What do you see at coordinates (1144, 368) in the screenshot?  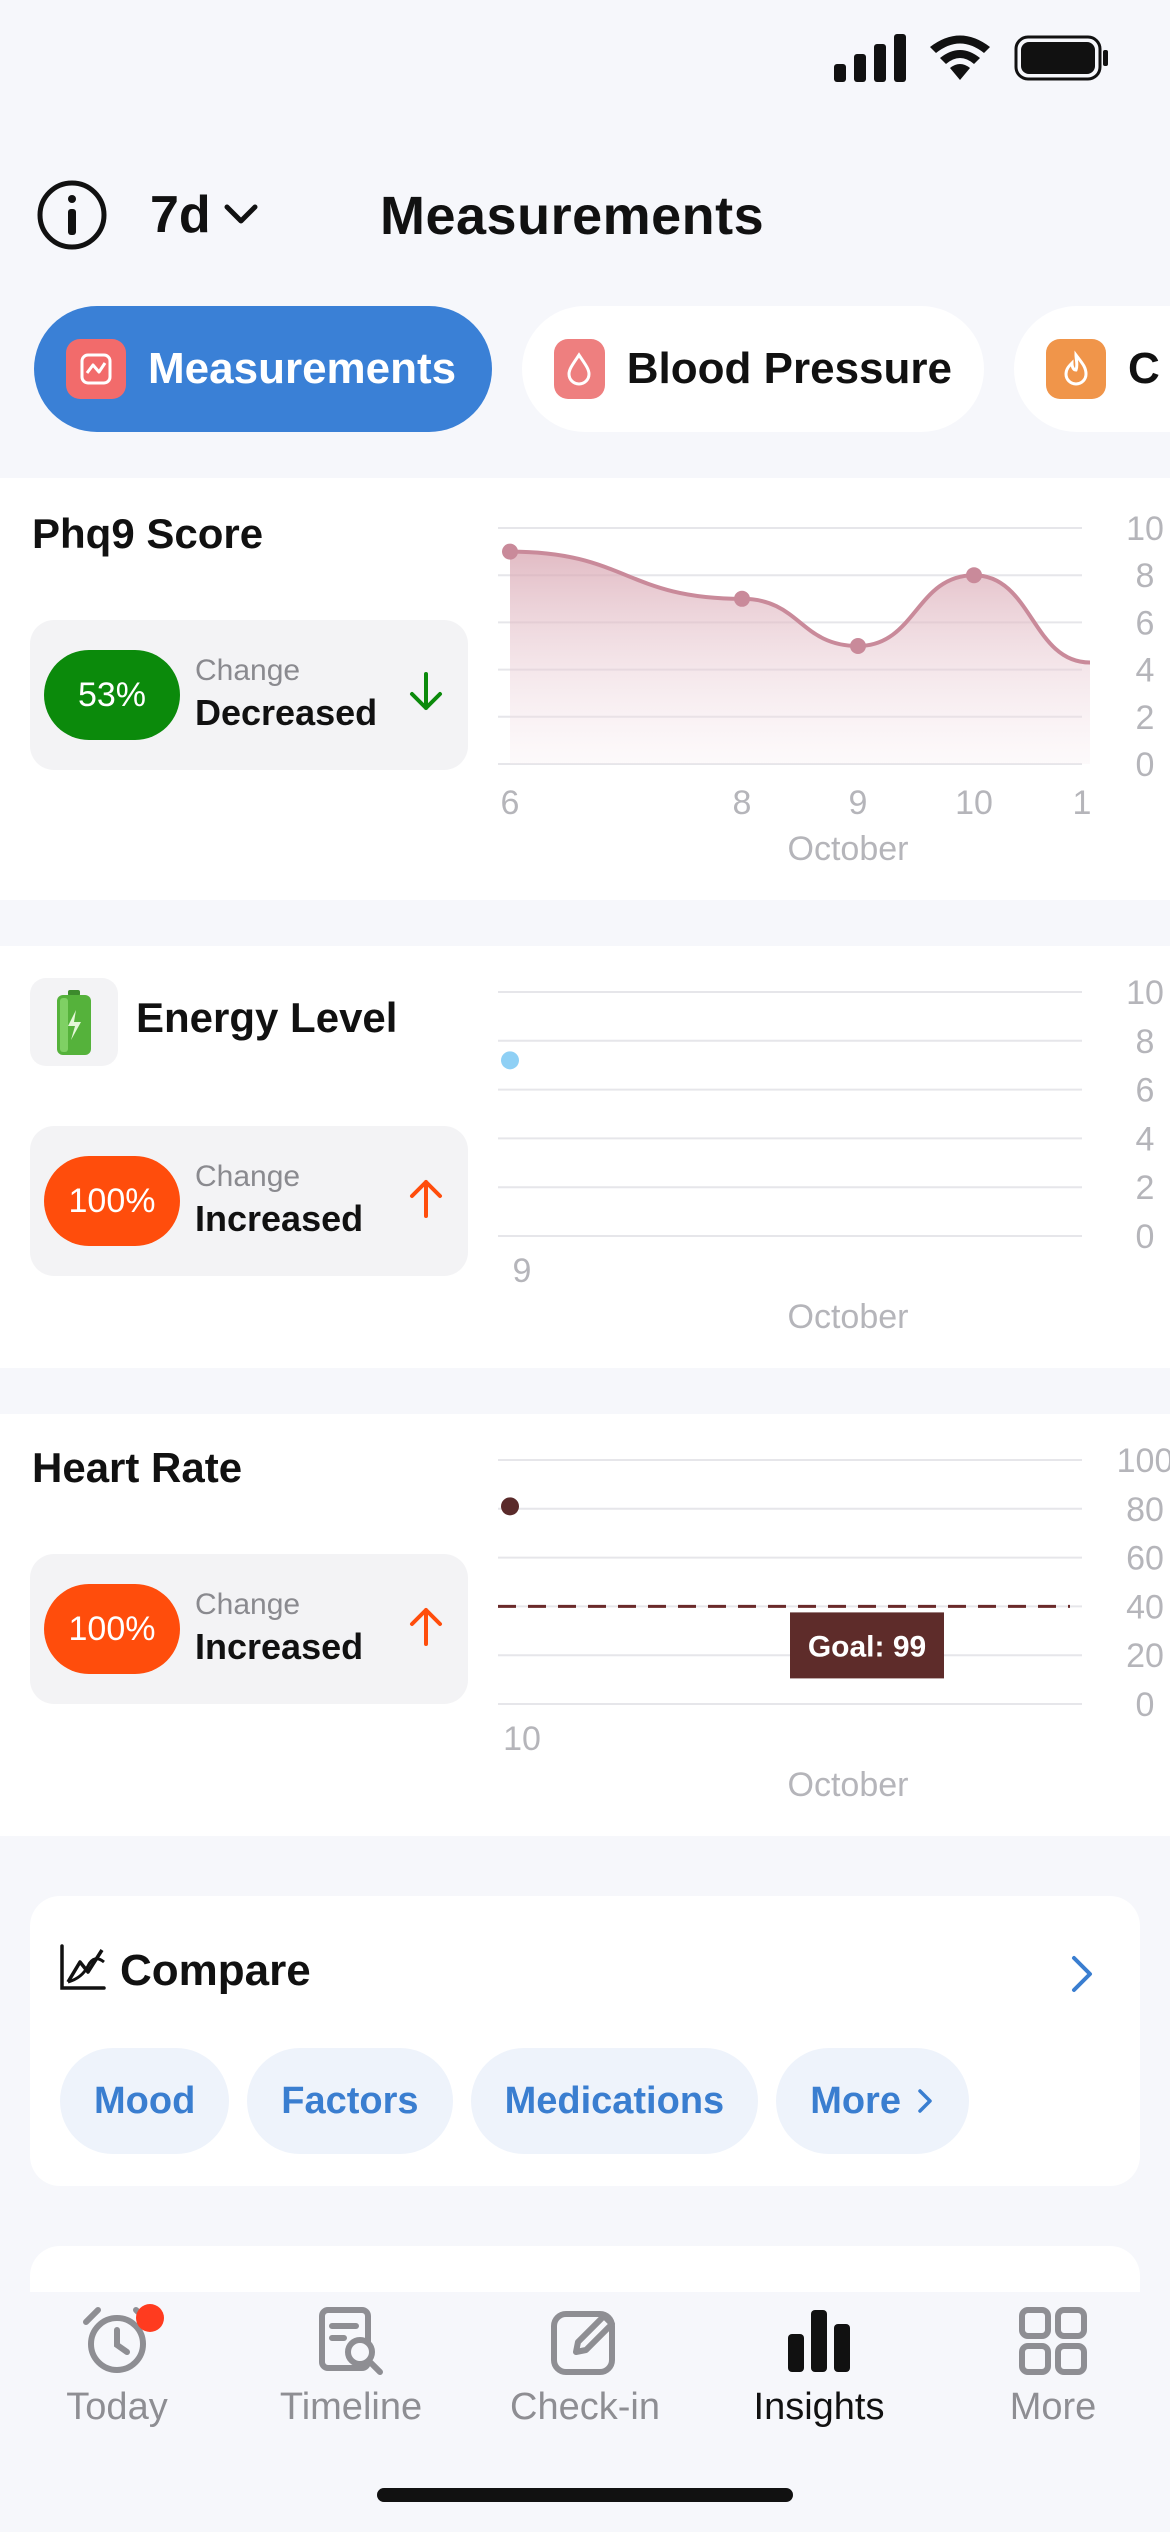 I see `chip-label: C` at bounding box center [1144, 368].